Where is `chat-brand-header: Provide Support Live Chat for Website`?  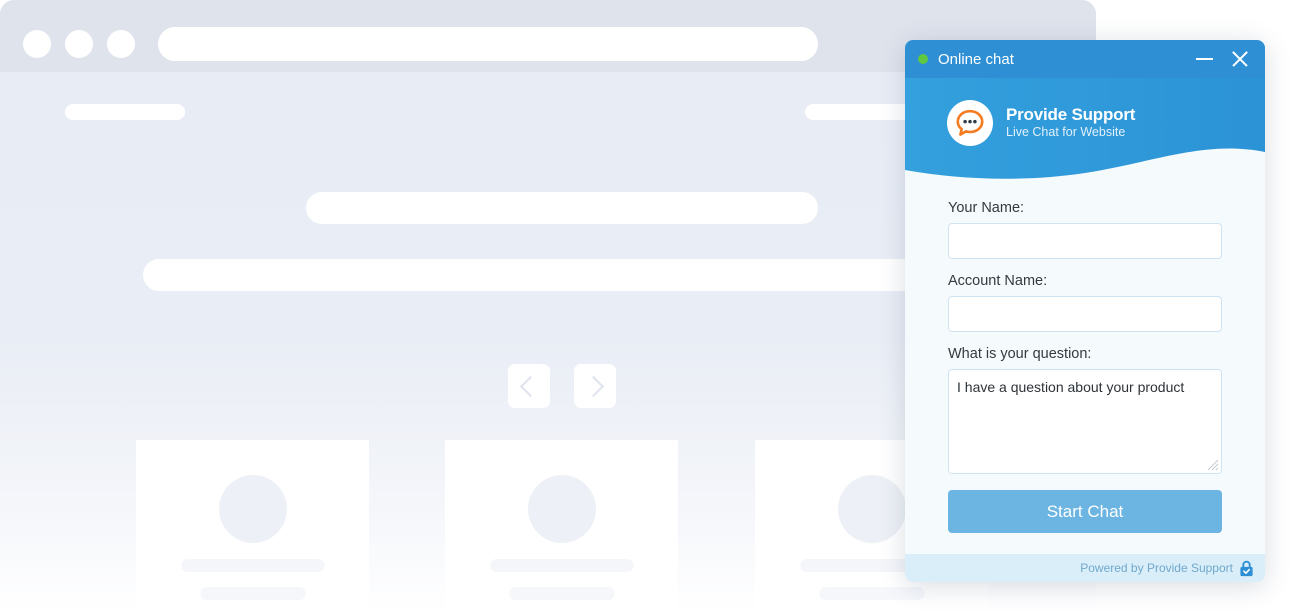 chat-brand-header: Provide Support Live Chat for Website is located at coordinates (1085, 133).